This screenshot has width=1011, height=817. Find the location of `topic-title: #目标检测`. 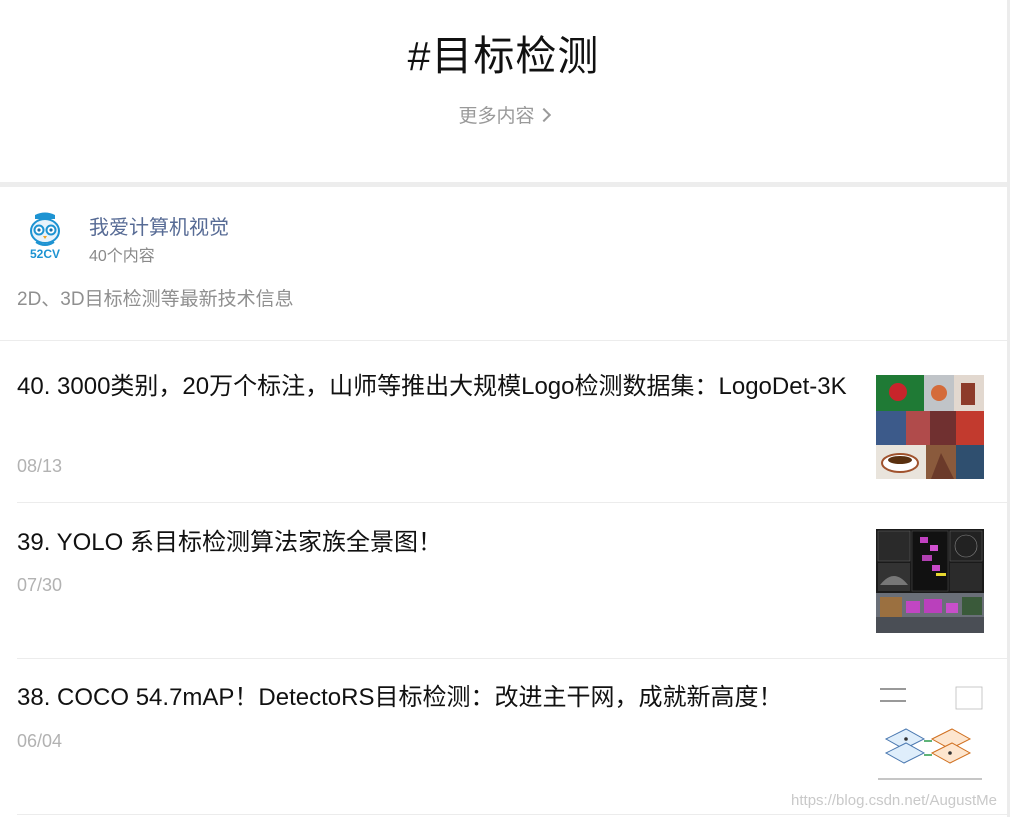

topic-title: #目标检测 is located at coordinates (503, 56).